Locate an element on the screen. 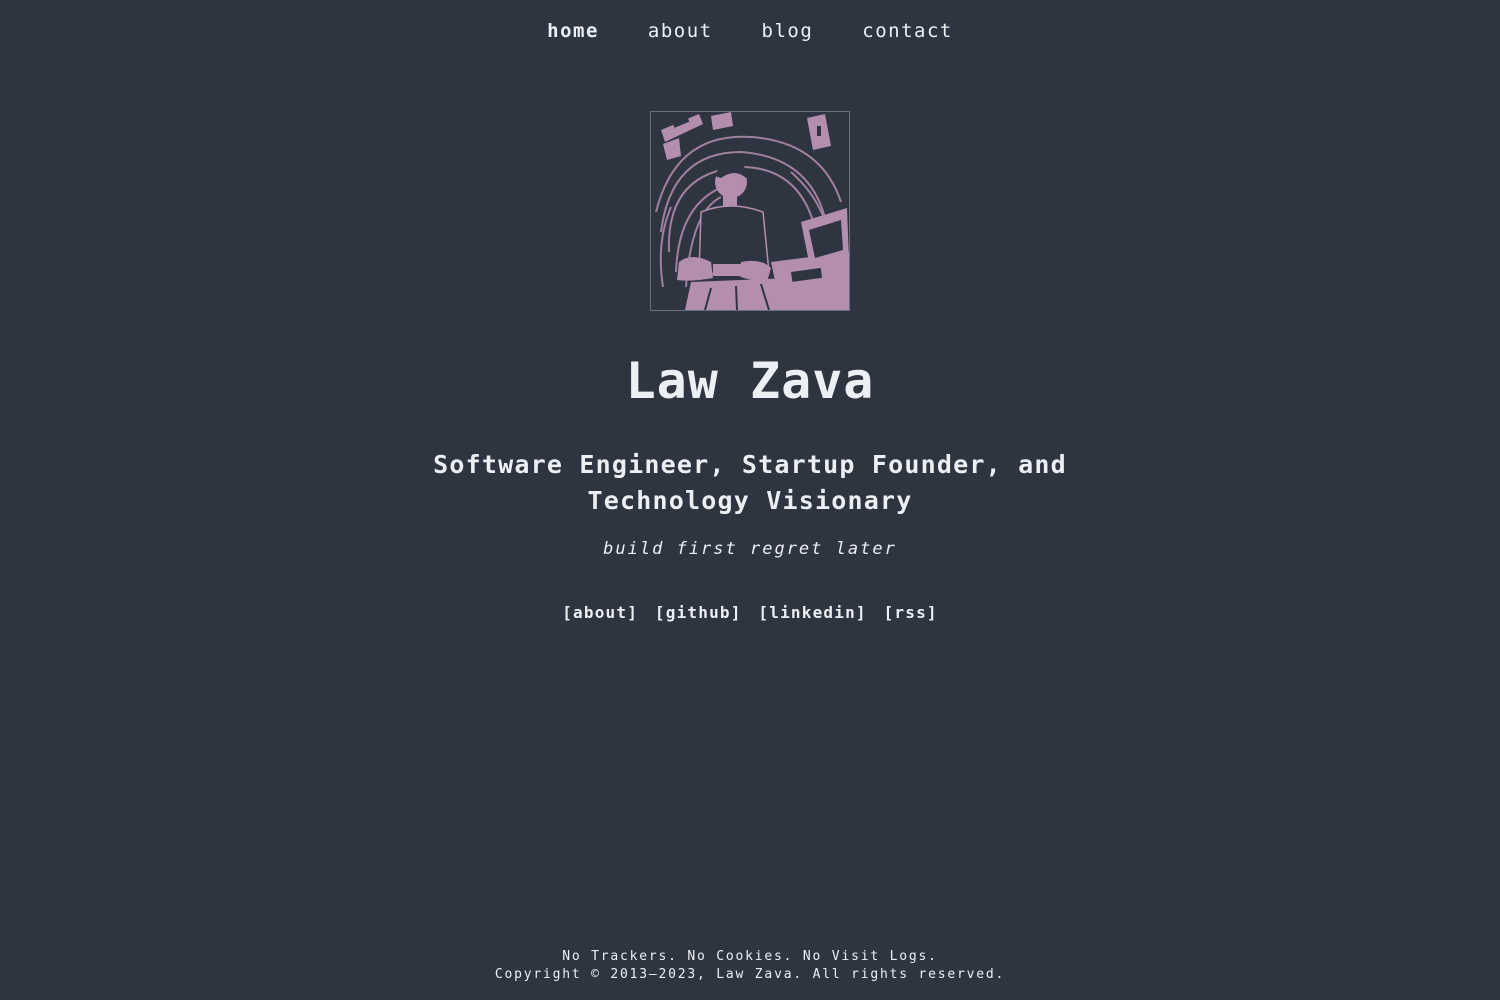  person-at-laptop-icon is located at coordinates (750, 211).